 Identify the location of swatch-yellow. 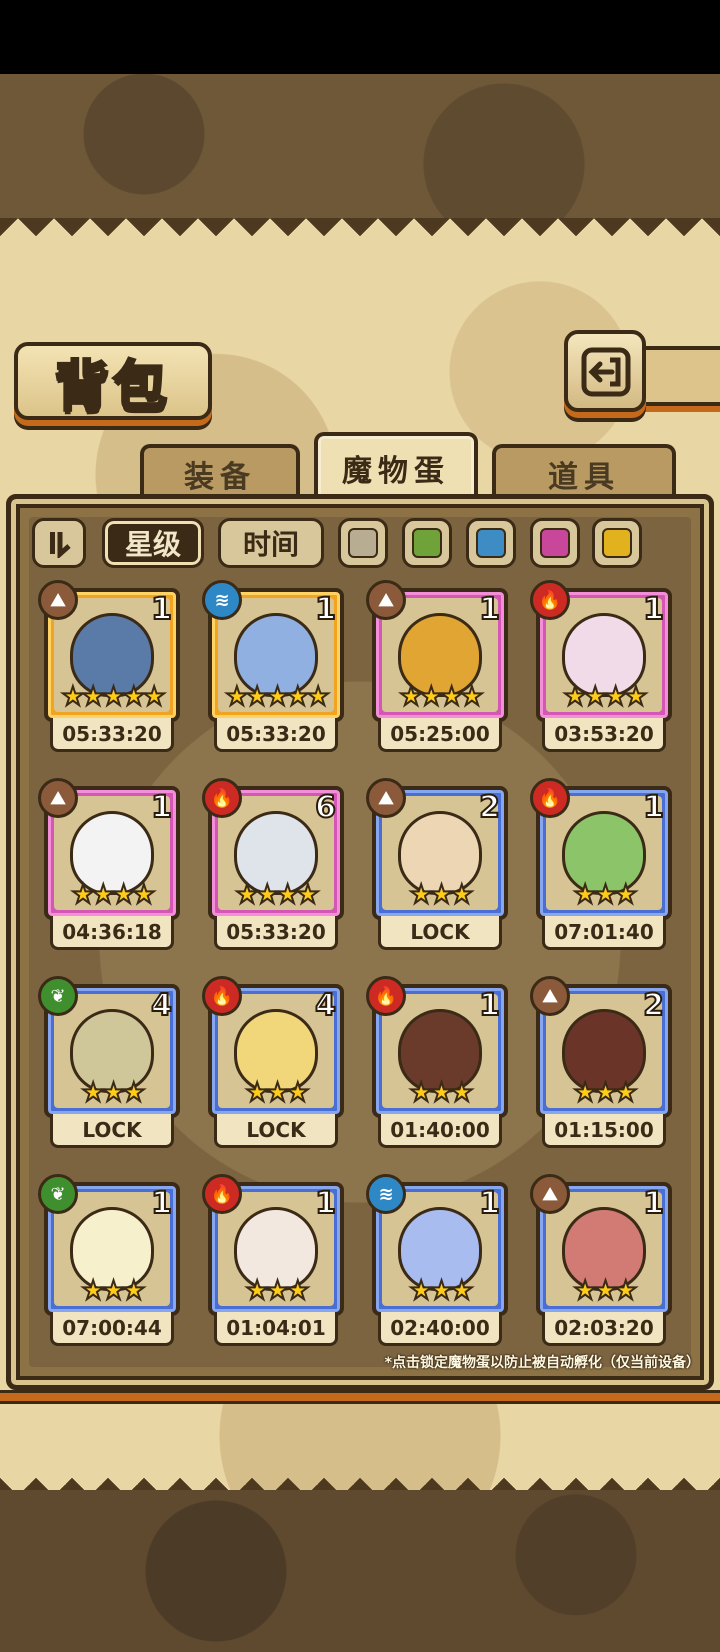
(617, 543).